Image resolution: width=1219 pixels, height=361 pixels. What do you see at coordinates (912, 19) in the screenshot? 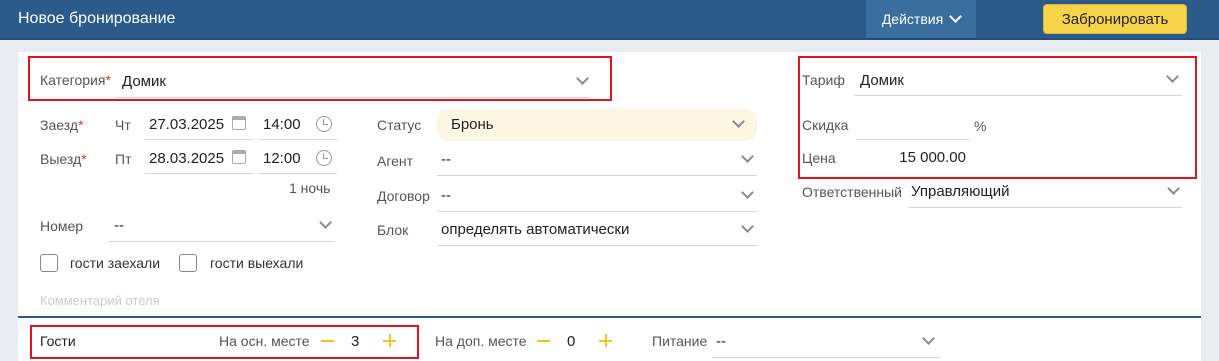
I see `actions-label: Действия` at bounding box center [912, 19].